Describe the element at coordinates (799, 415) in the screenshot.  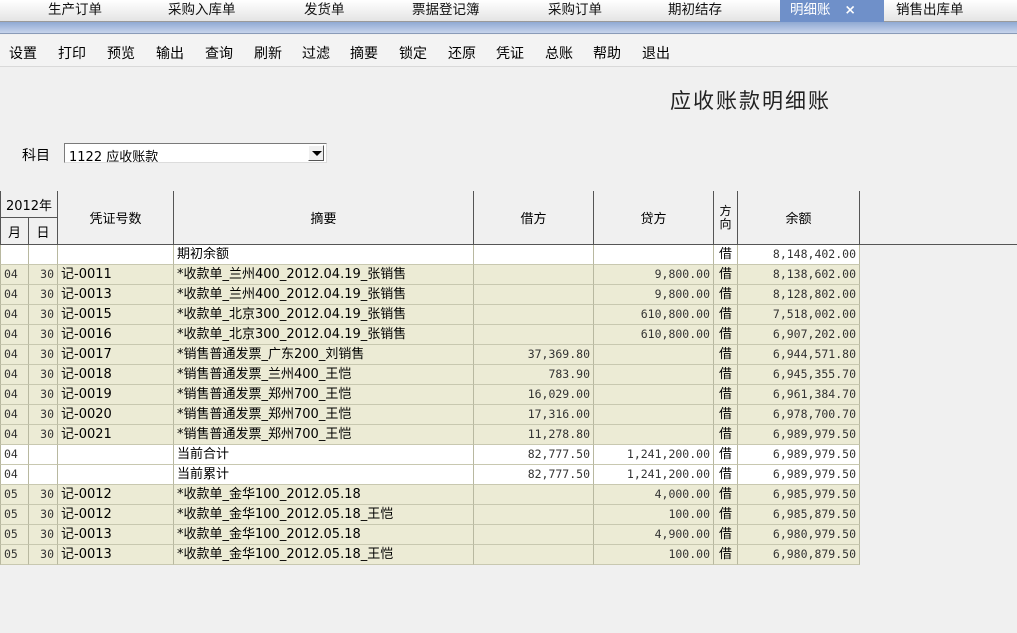
I see `cell-balance: 6,978,700.70` at that location.